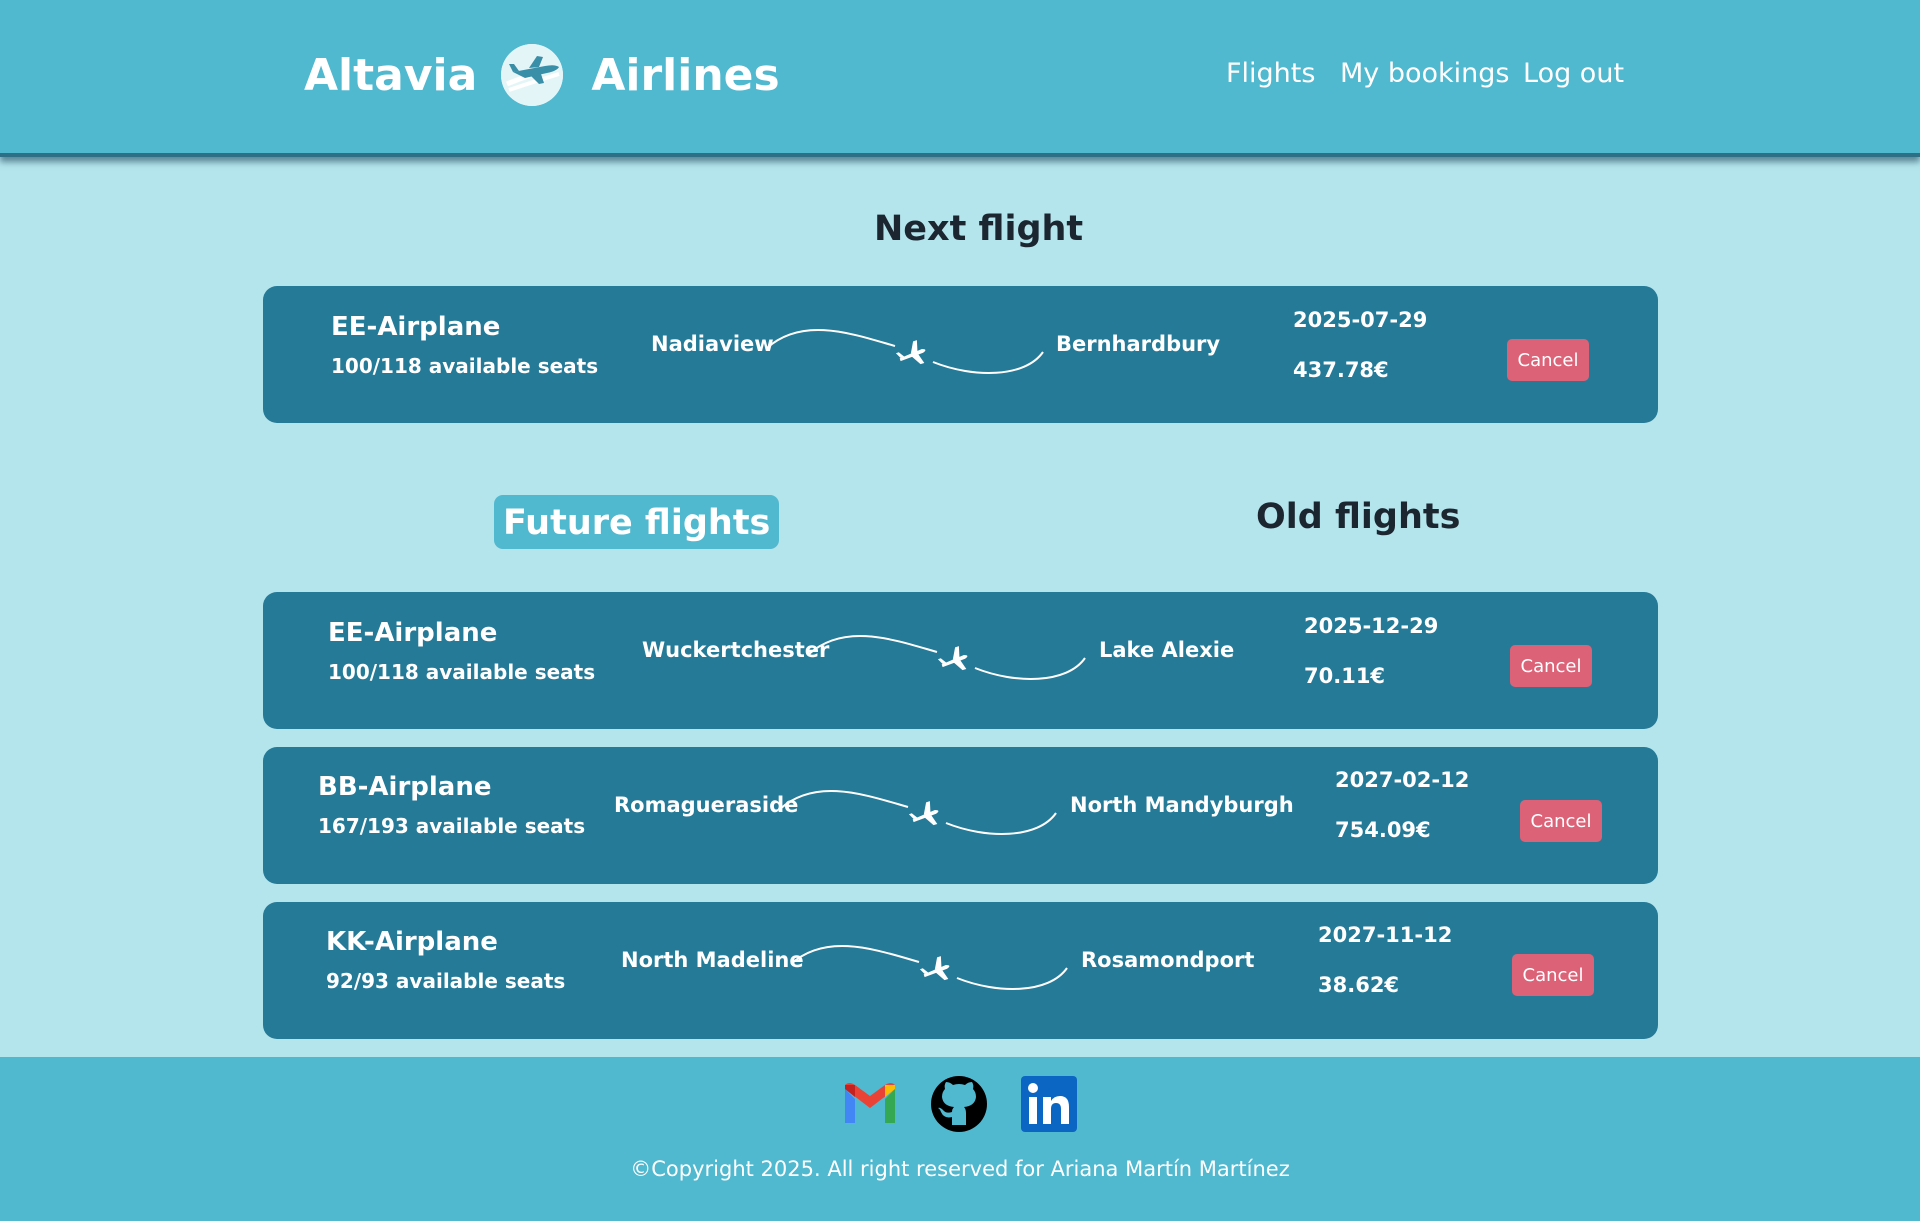  I want to click on brand-name-right: Airlines, so click(685, 75).